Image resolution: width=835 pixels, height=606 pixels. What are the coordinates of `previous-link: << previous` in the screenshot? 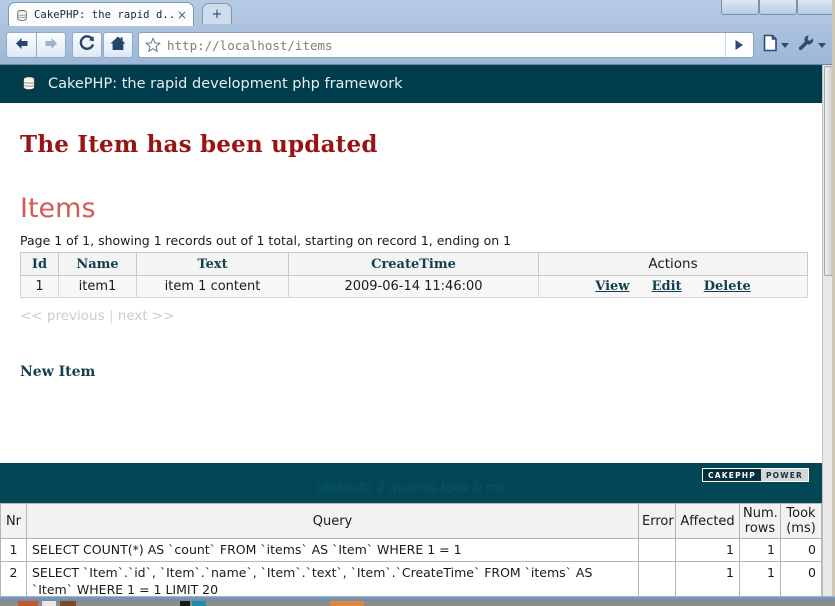 It's located at (62, 316).